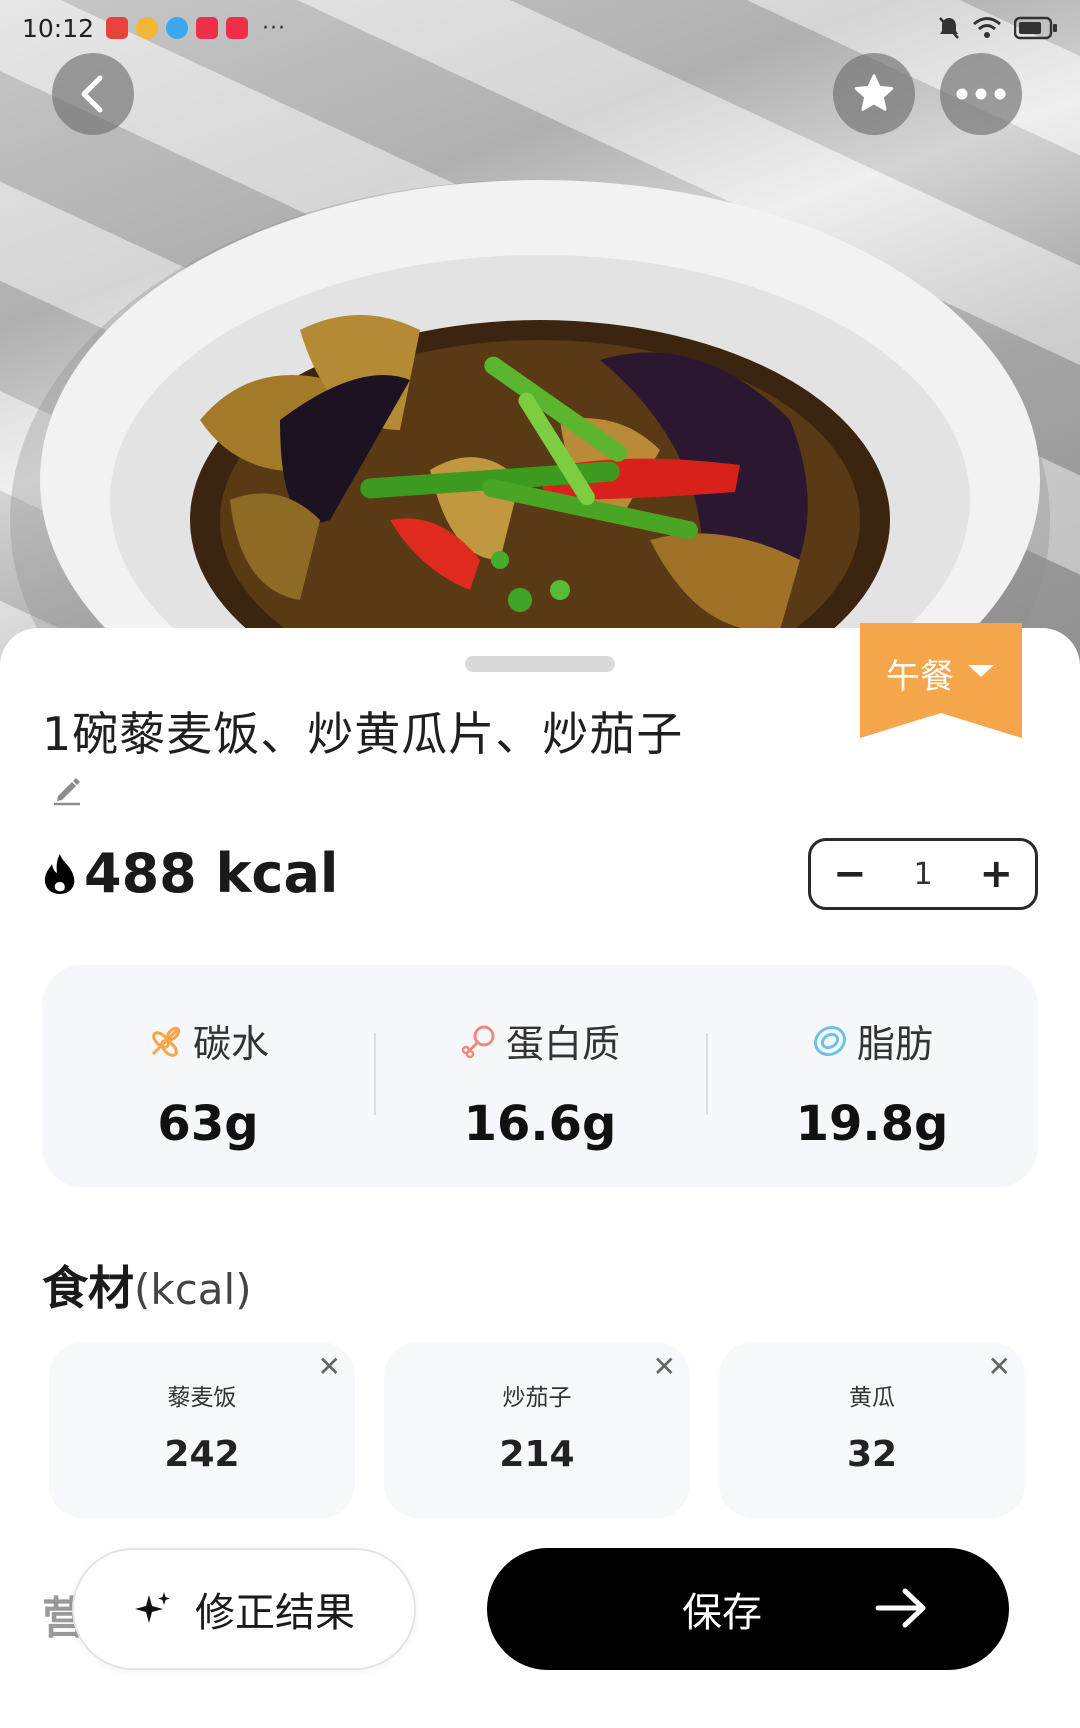 Image resolution: width=1080 pixels, height=1728 pixels. I want to click on macro-protein: 蛋白质 16.6g, so click(540, 1076).